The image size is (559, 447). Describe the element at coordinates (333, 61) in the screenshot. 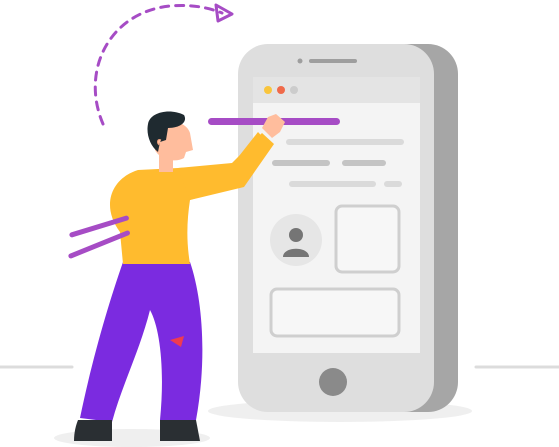

I see `phone-speaker` at that location.